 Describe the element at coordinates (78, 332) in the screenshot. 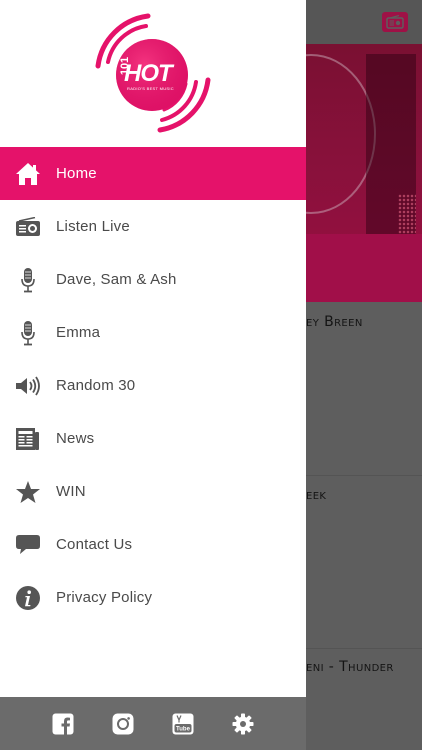

I see `nav-item-label: Emma` at that location.